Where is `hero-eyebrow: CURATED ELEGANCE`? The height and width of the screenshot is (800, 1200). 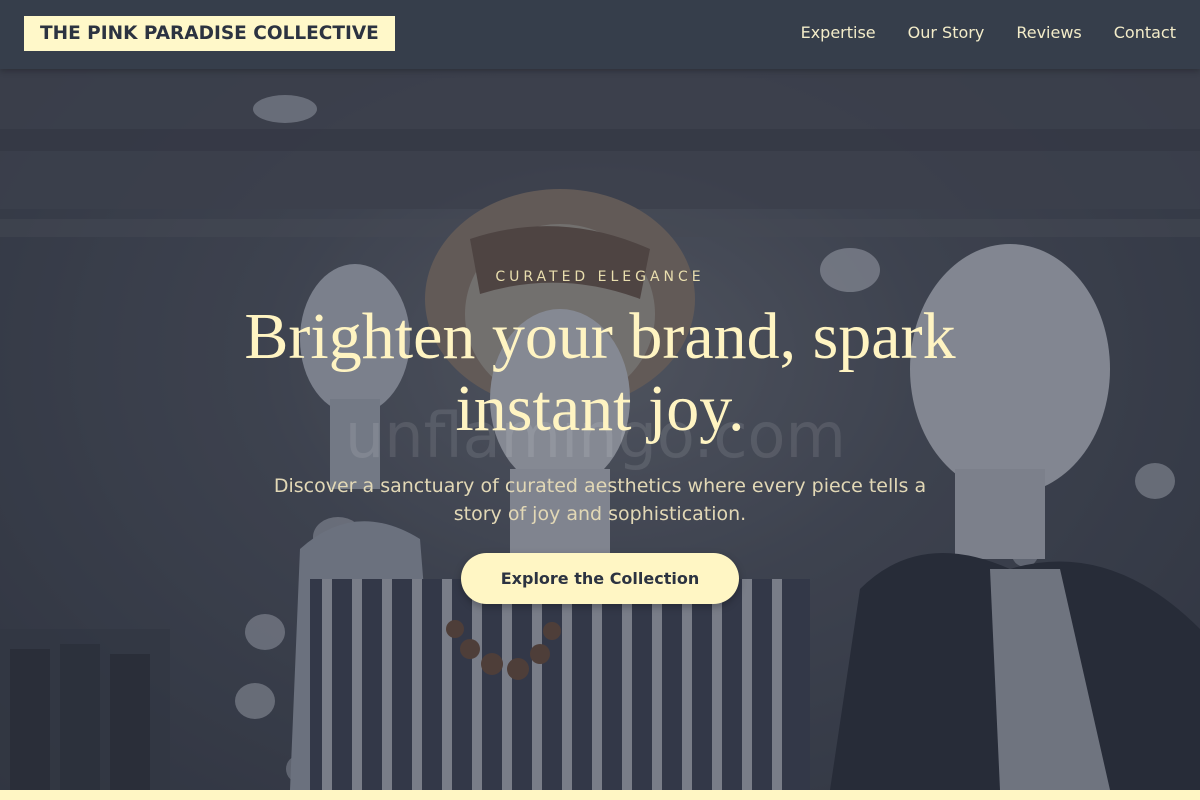
hero-eyebrow: CURATED ELEGANCE is located at coordinates (600, 277).